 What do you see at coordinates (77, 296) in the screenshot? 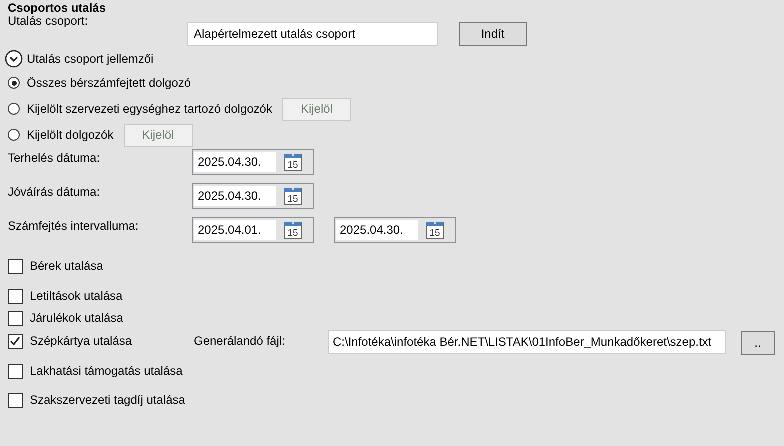
I see `checkbox-label: Letiltások utalása` at bounding box center [77, 296].